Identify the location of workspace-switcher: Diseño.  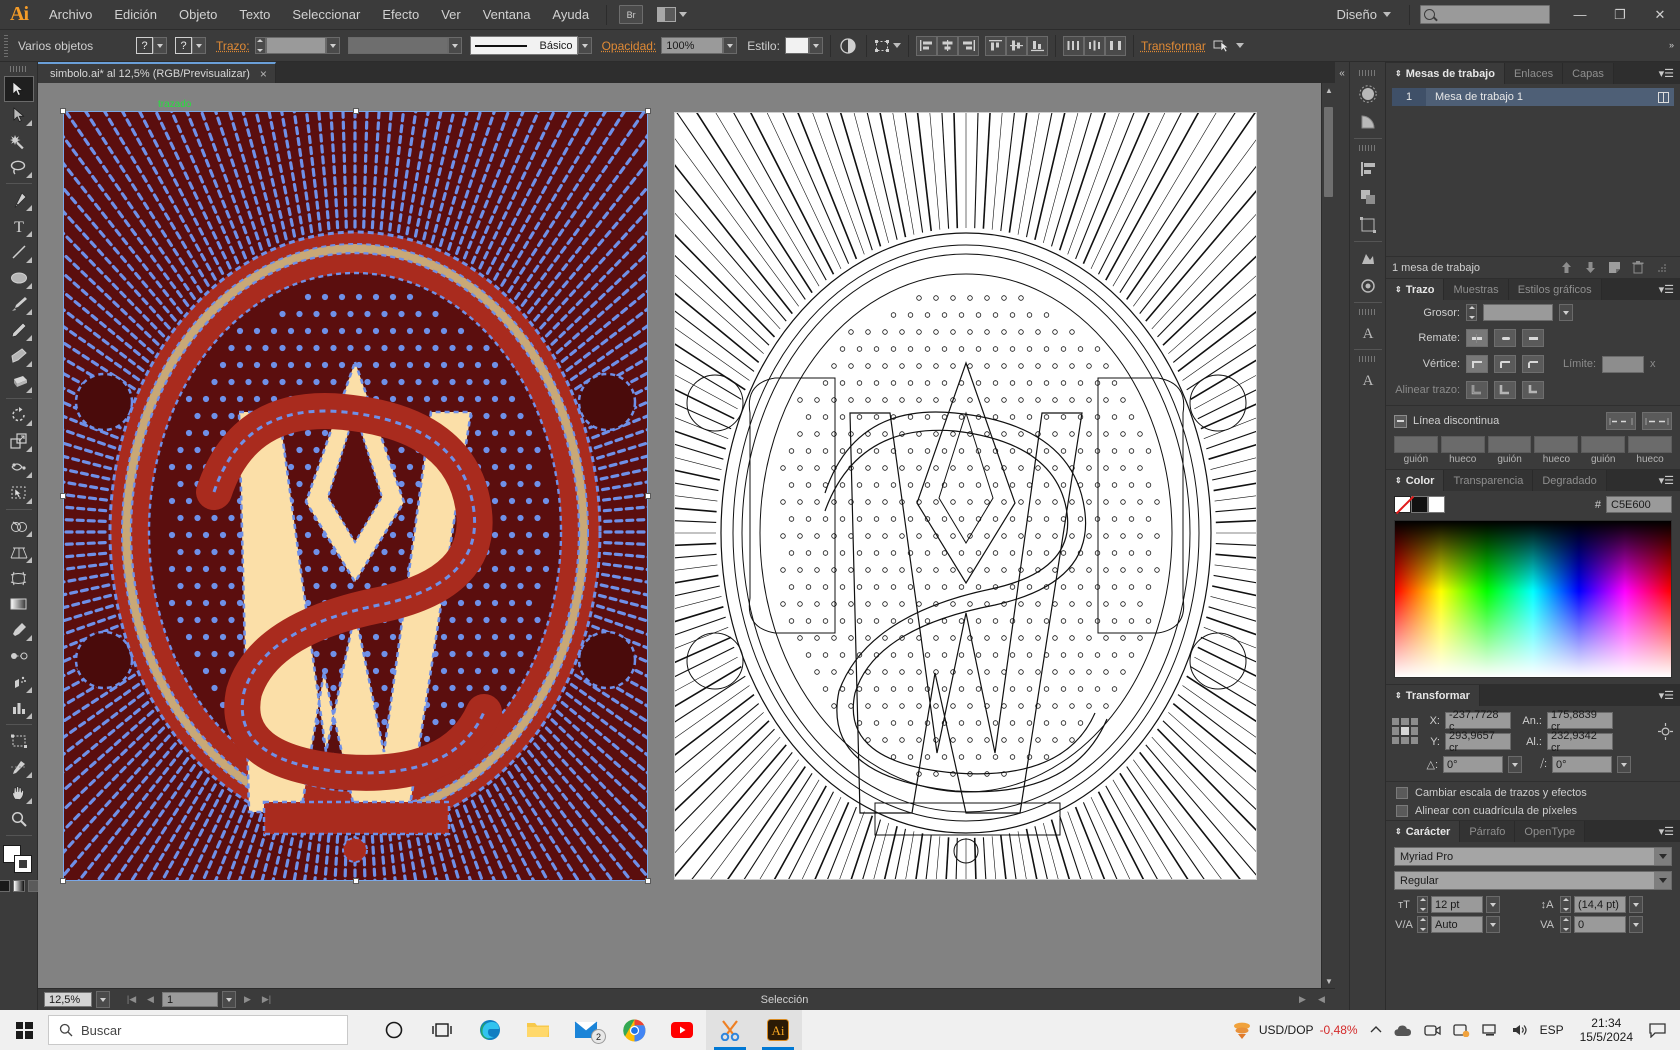
(1364, 14).